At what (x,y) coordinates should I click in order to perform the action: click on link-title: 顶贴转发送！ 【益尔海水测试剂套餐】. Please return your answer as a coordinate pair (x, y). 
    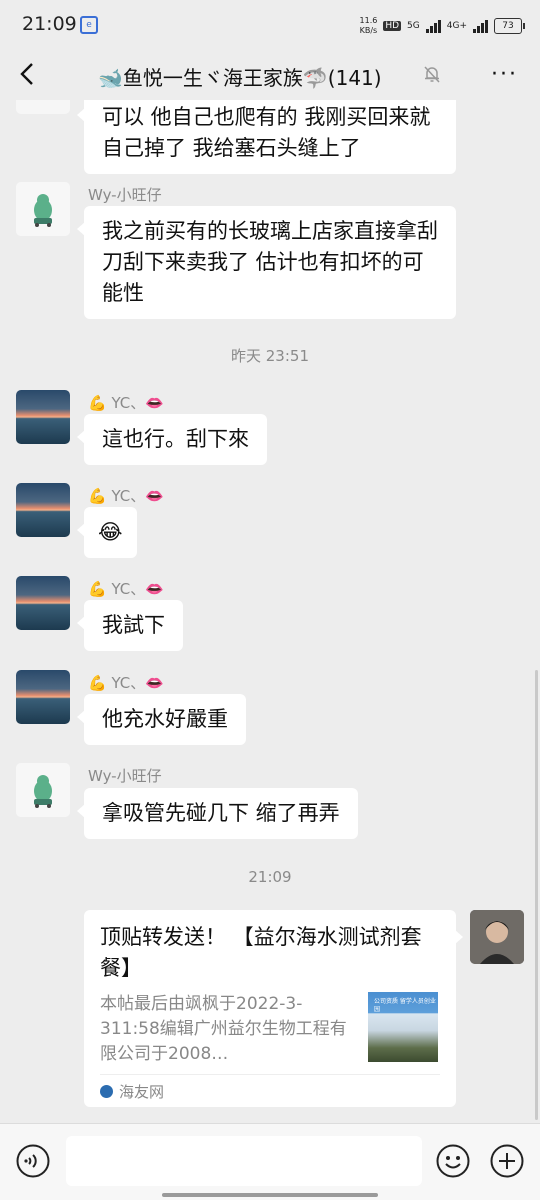
    Looking at the image, I should click on (261, 952).